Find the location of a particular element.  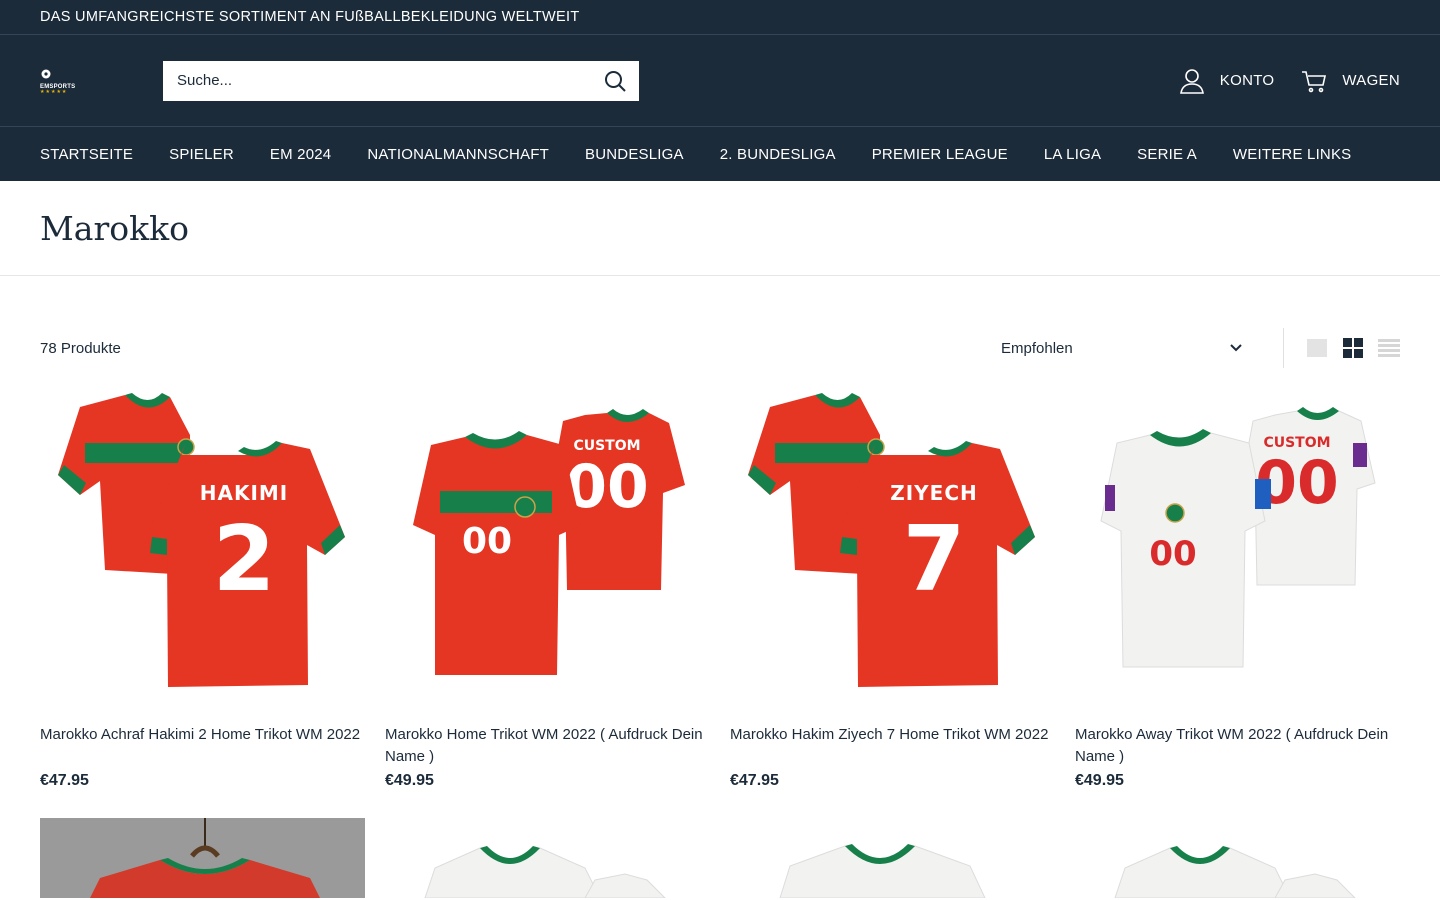

jersey-back-number: 2 is located at coordinates (244, 559).